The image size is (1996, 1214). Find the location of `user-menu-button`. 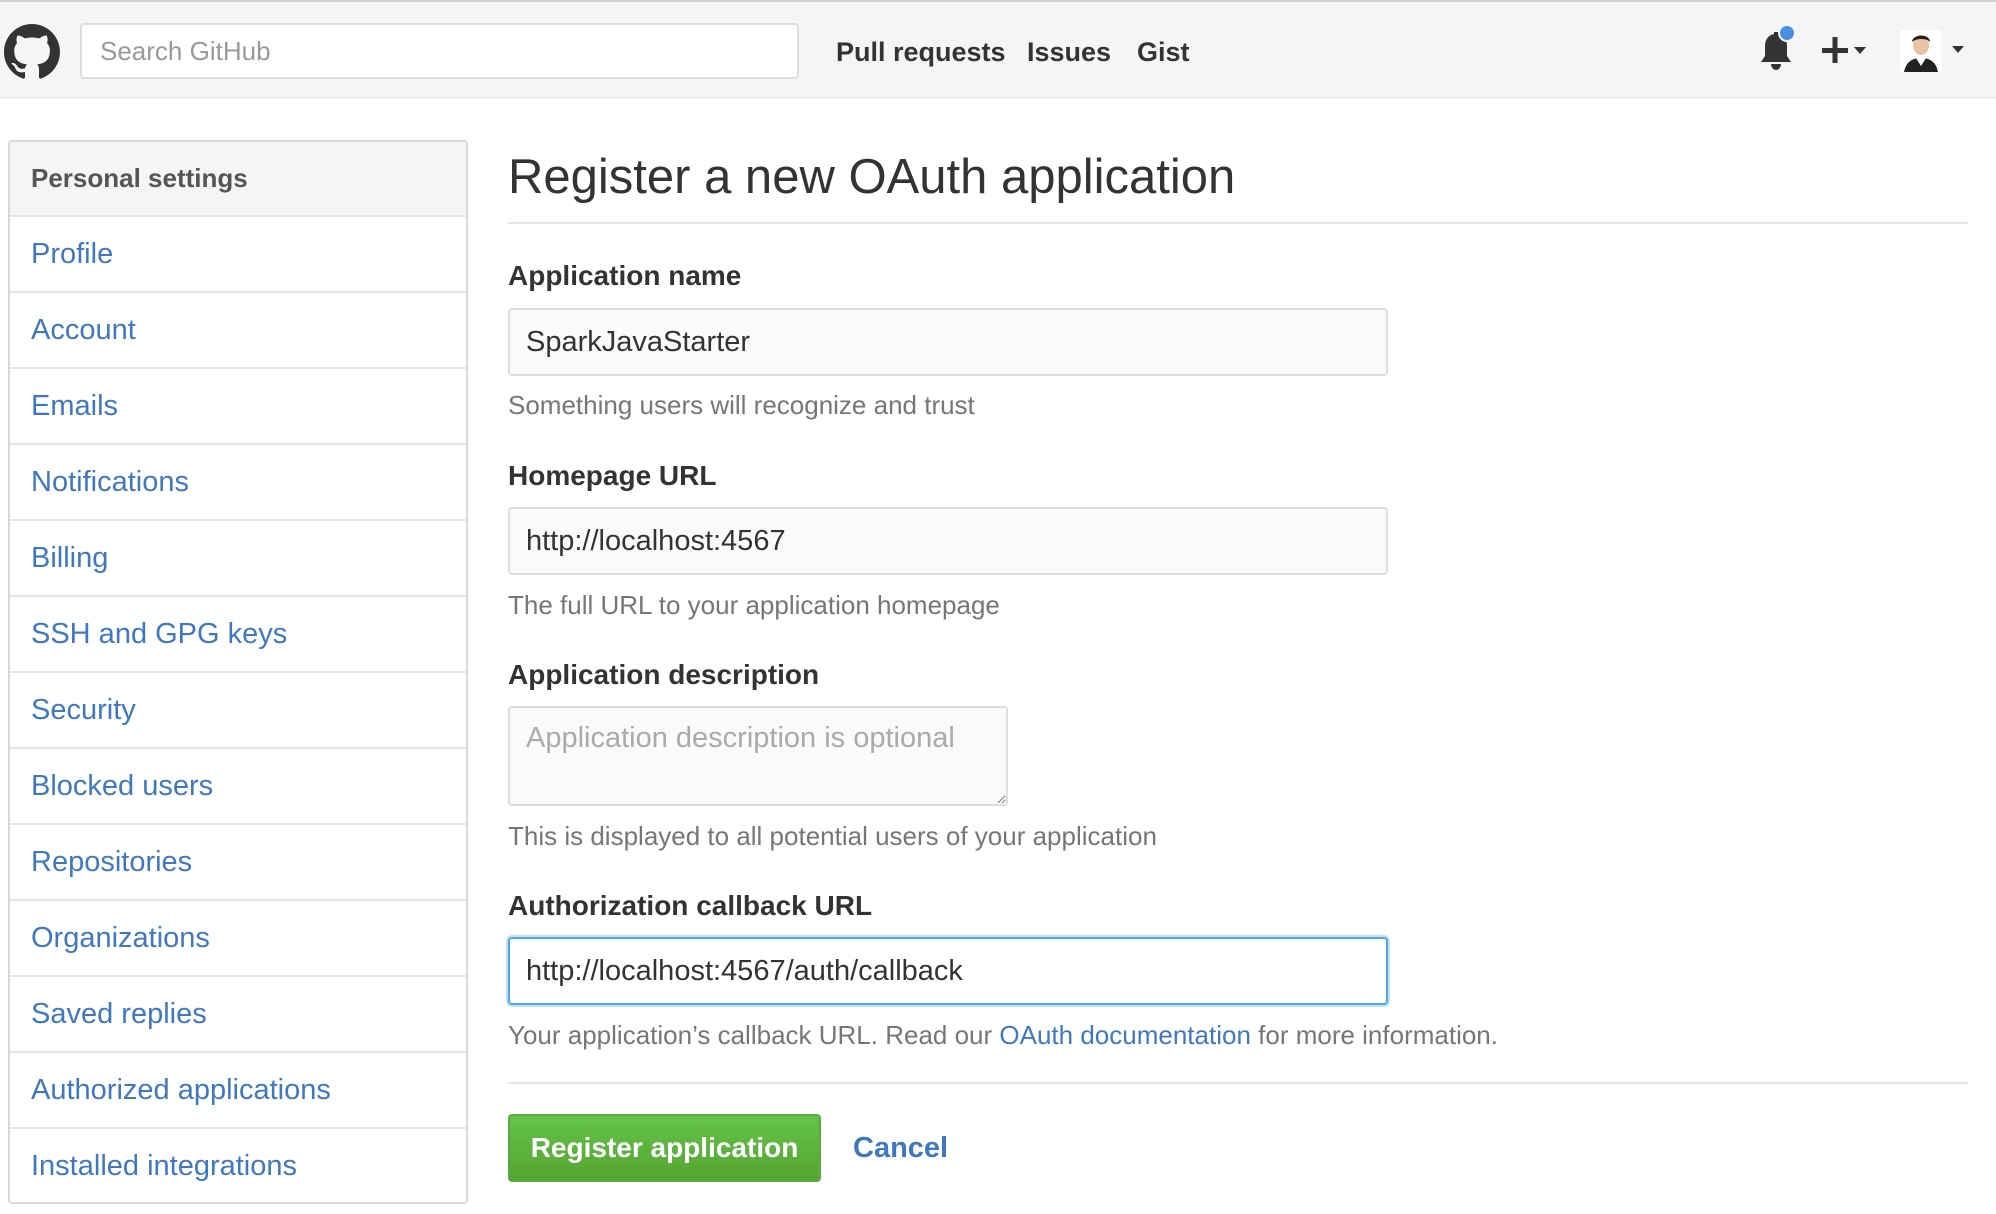

user-menu-button is located at coordinates (1935, 51).